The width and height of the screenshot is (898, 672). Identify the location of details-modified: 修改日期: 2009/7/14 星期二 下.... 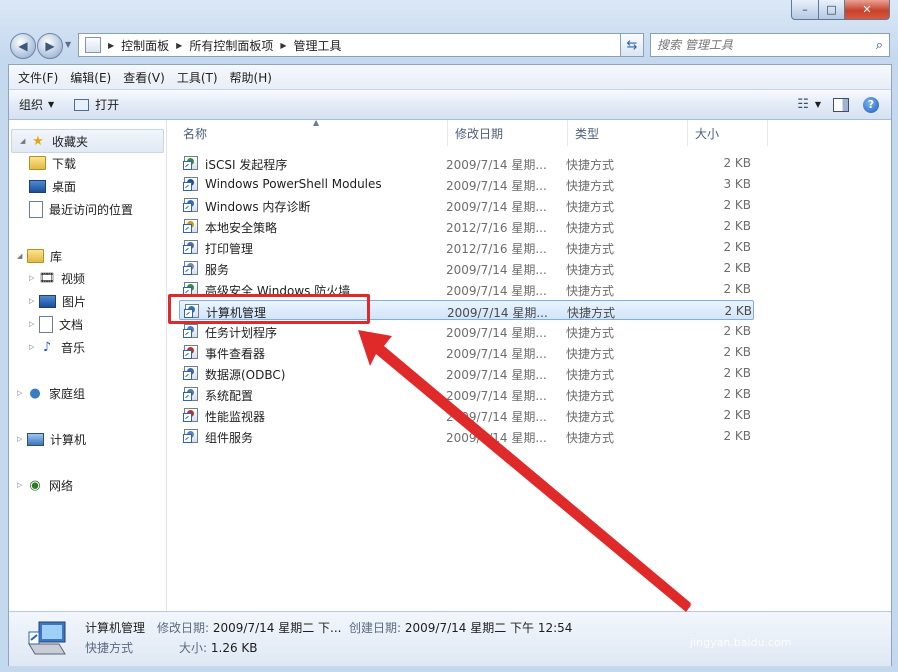
(249, 627).